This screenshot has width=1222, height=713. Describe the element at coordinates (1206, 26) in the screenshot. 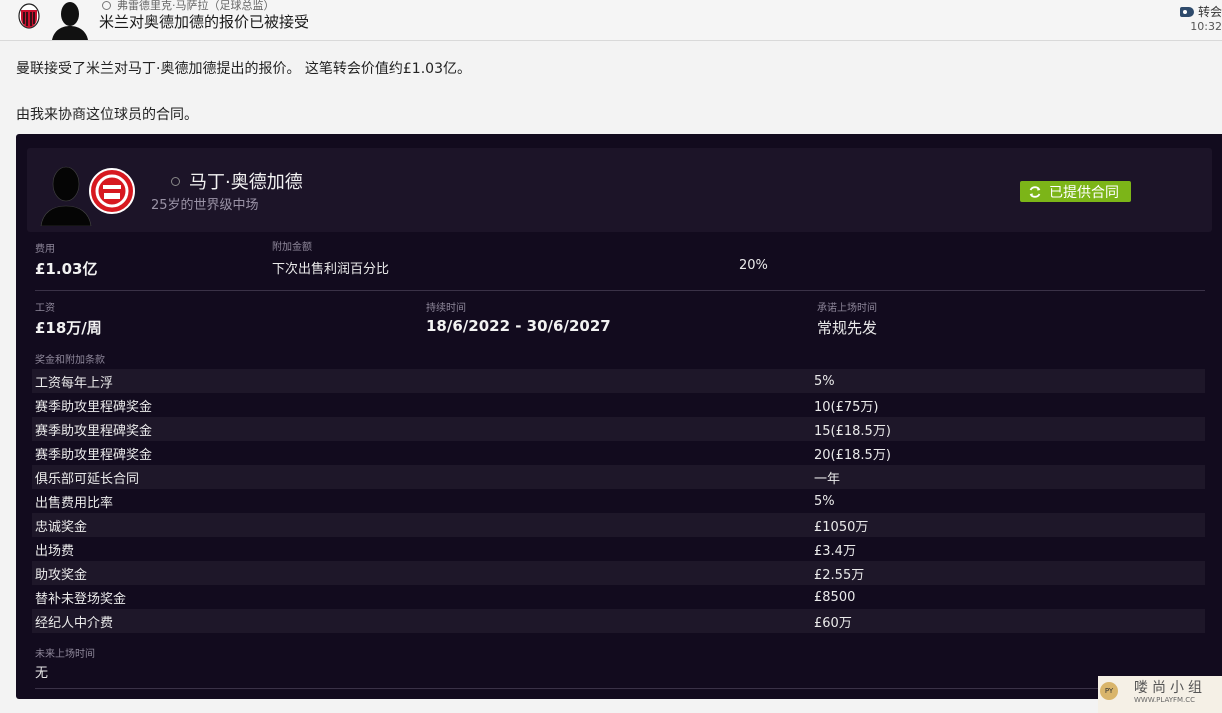

I see `message-time: 10:32` at that location.